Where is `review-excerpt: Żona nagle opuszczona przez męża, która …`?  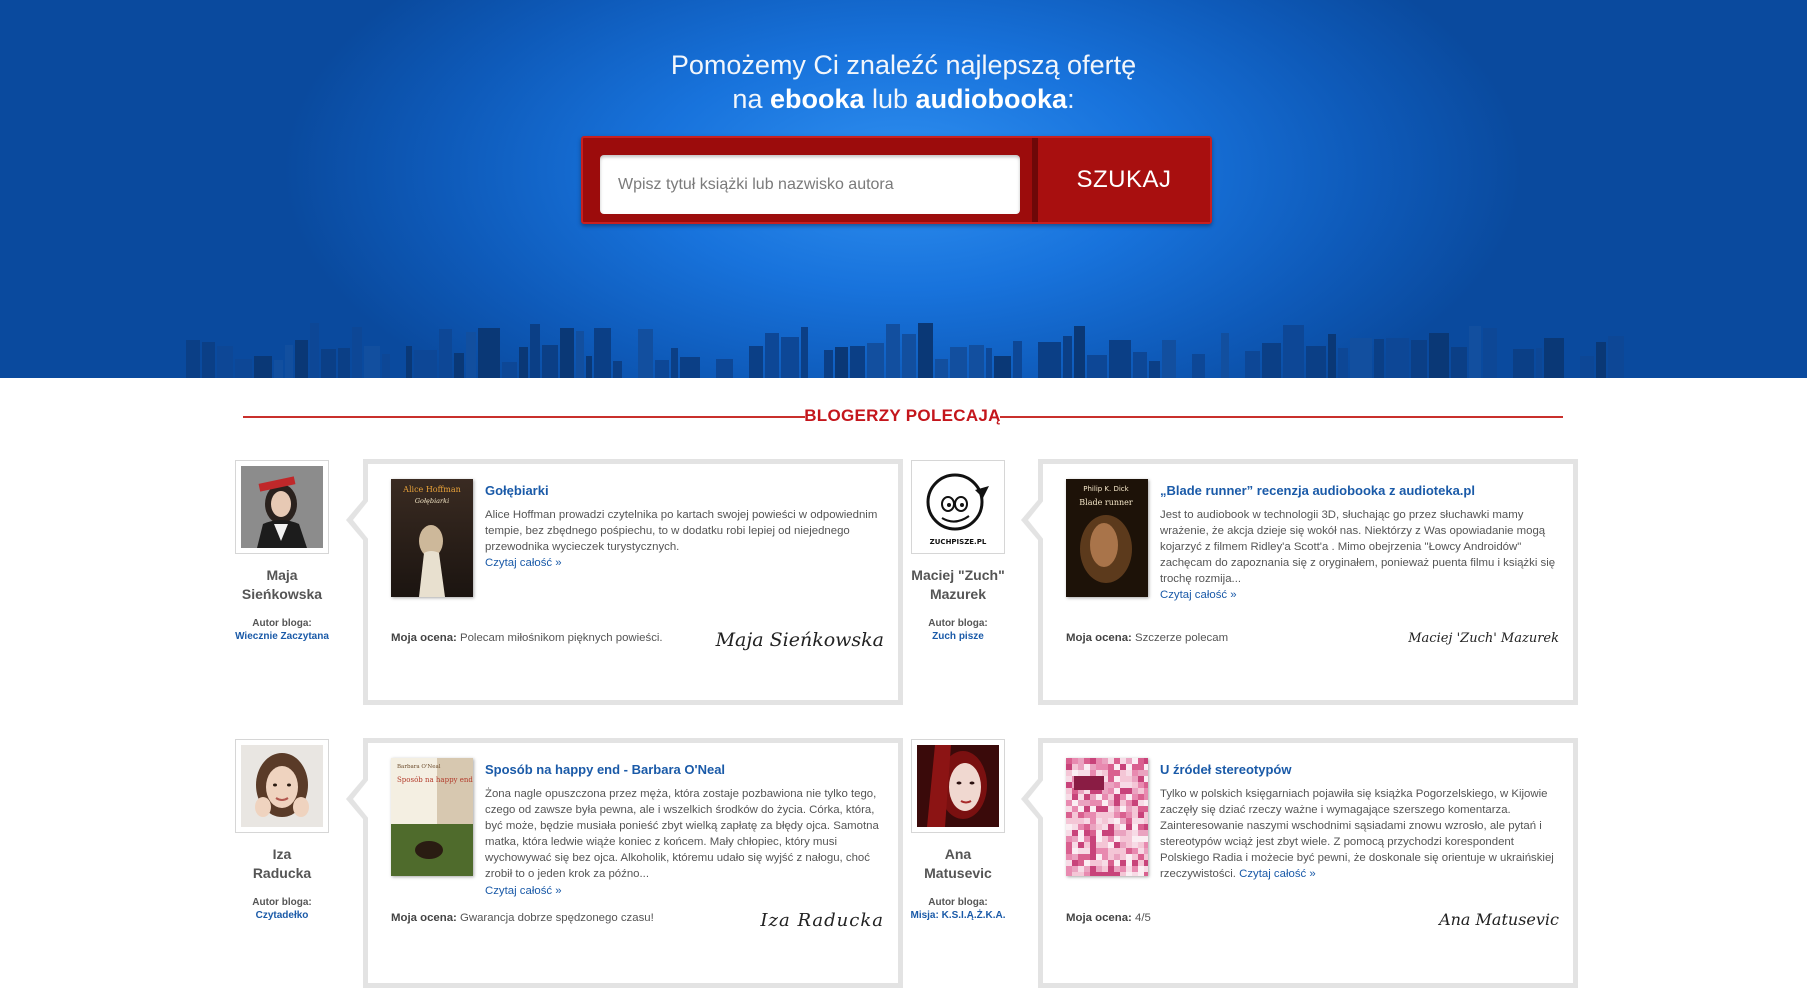 review-excerpt: Żona nagle opuszczona przez męża, która … is located at coordinates (682, 842).